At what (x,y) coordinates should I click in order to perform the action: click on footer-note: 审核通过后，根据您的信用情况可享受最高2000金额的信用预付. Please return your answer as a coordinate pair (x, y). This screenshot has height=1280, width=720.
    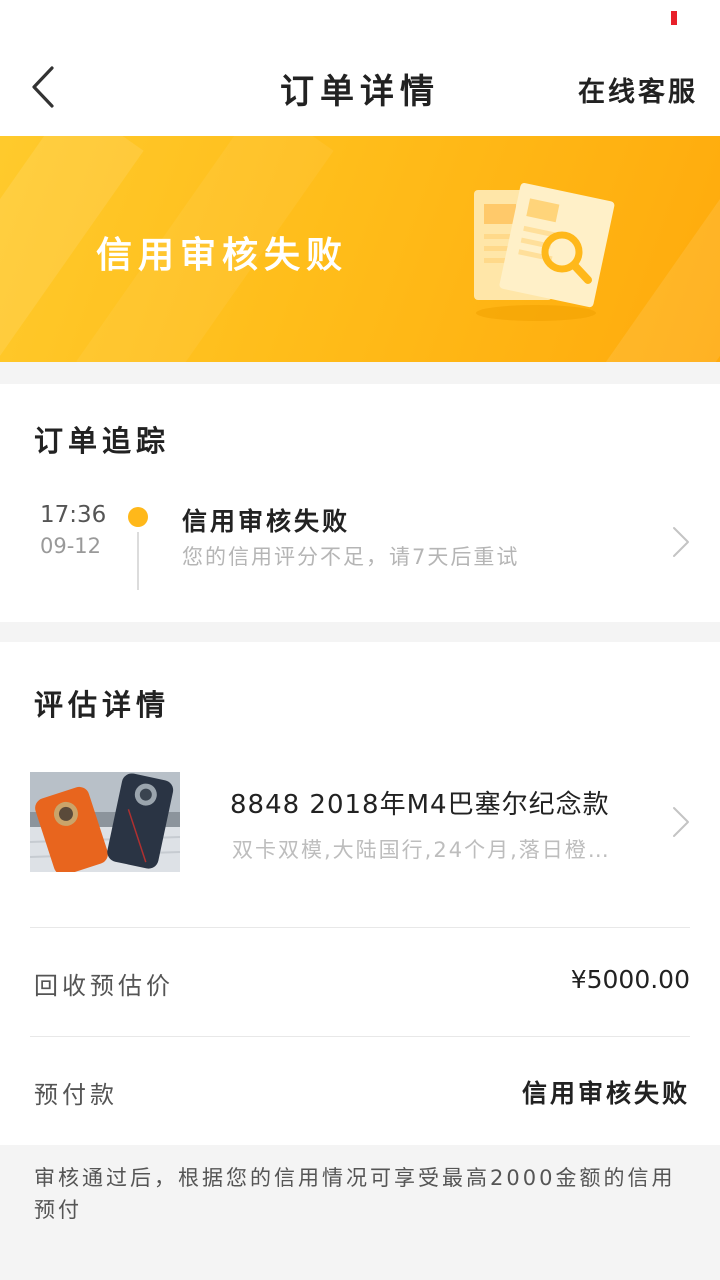
    Looking at the image, I should click on (355, 1194).